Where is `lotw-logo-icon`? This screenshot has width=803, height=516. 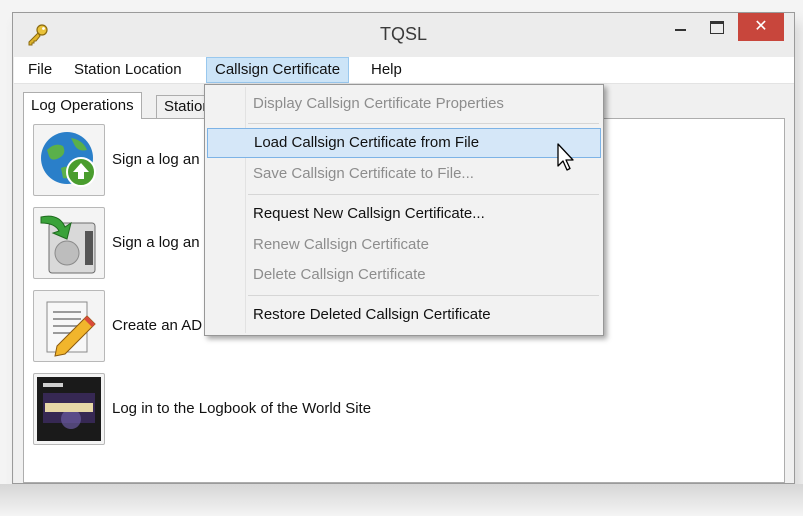 lotw-logo-icon is located at coordinates (69, 409).